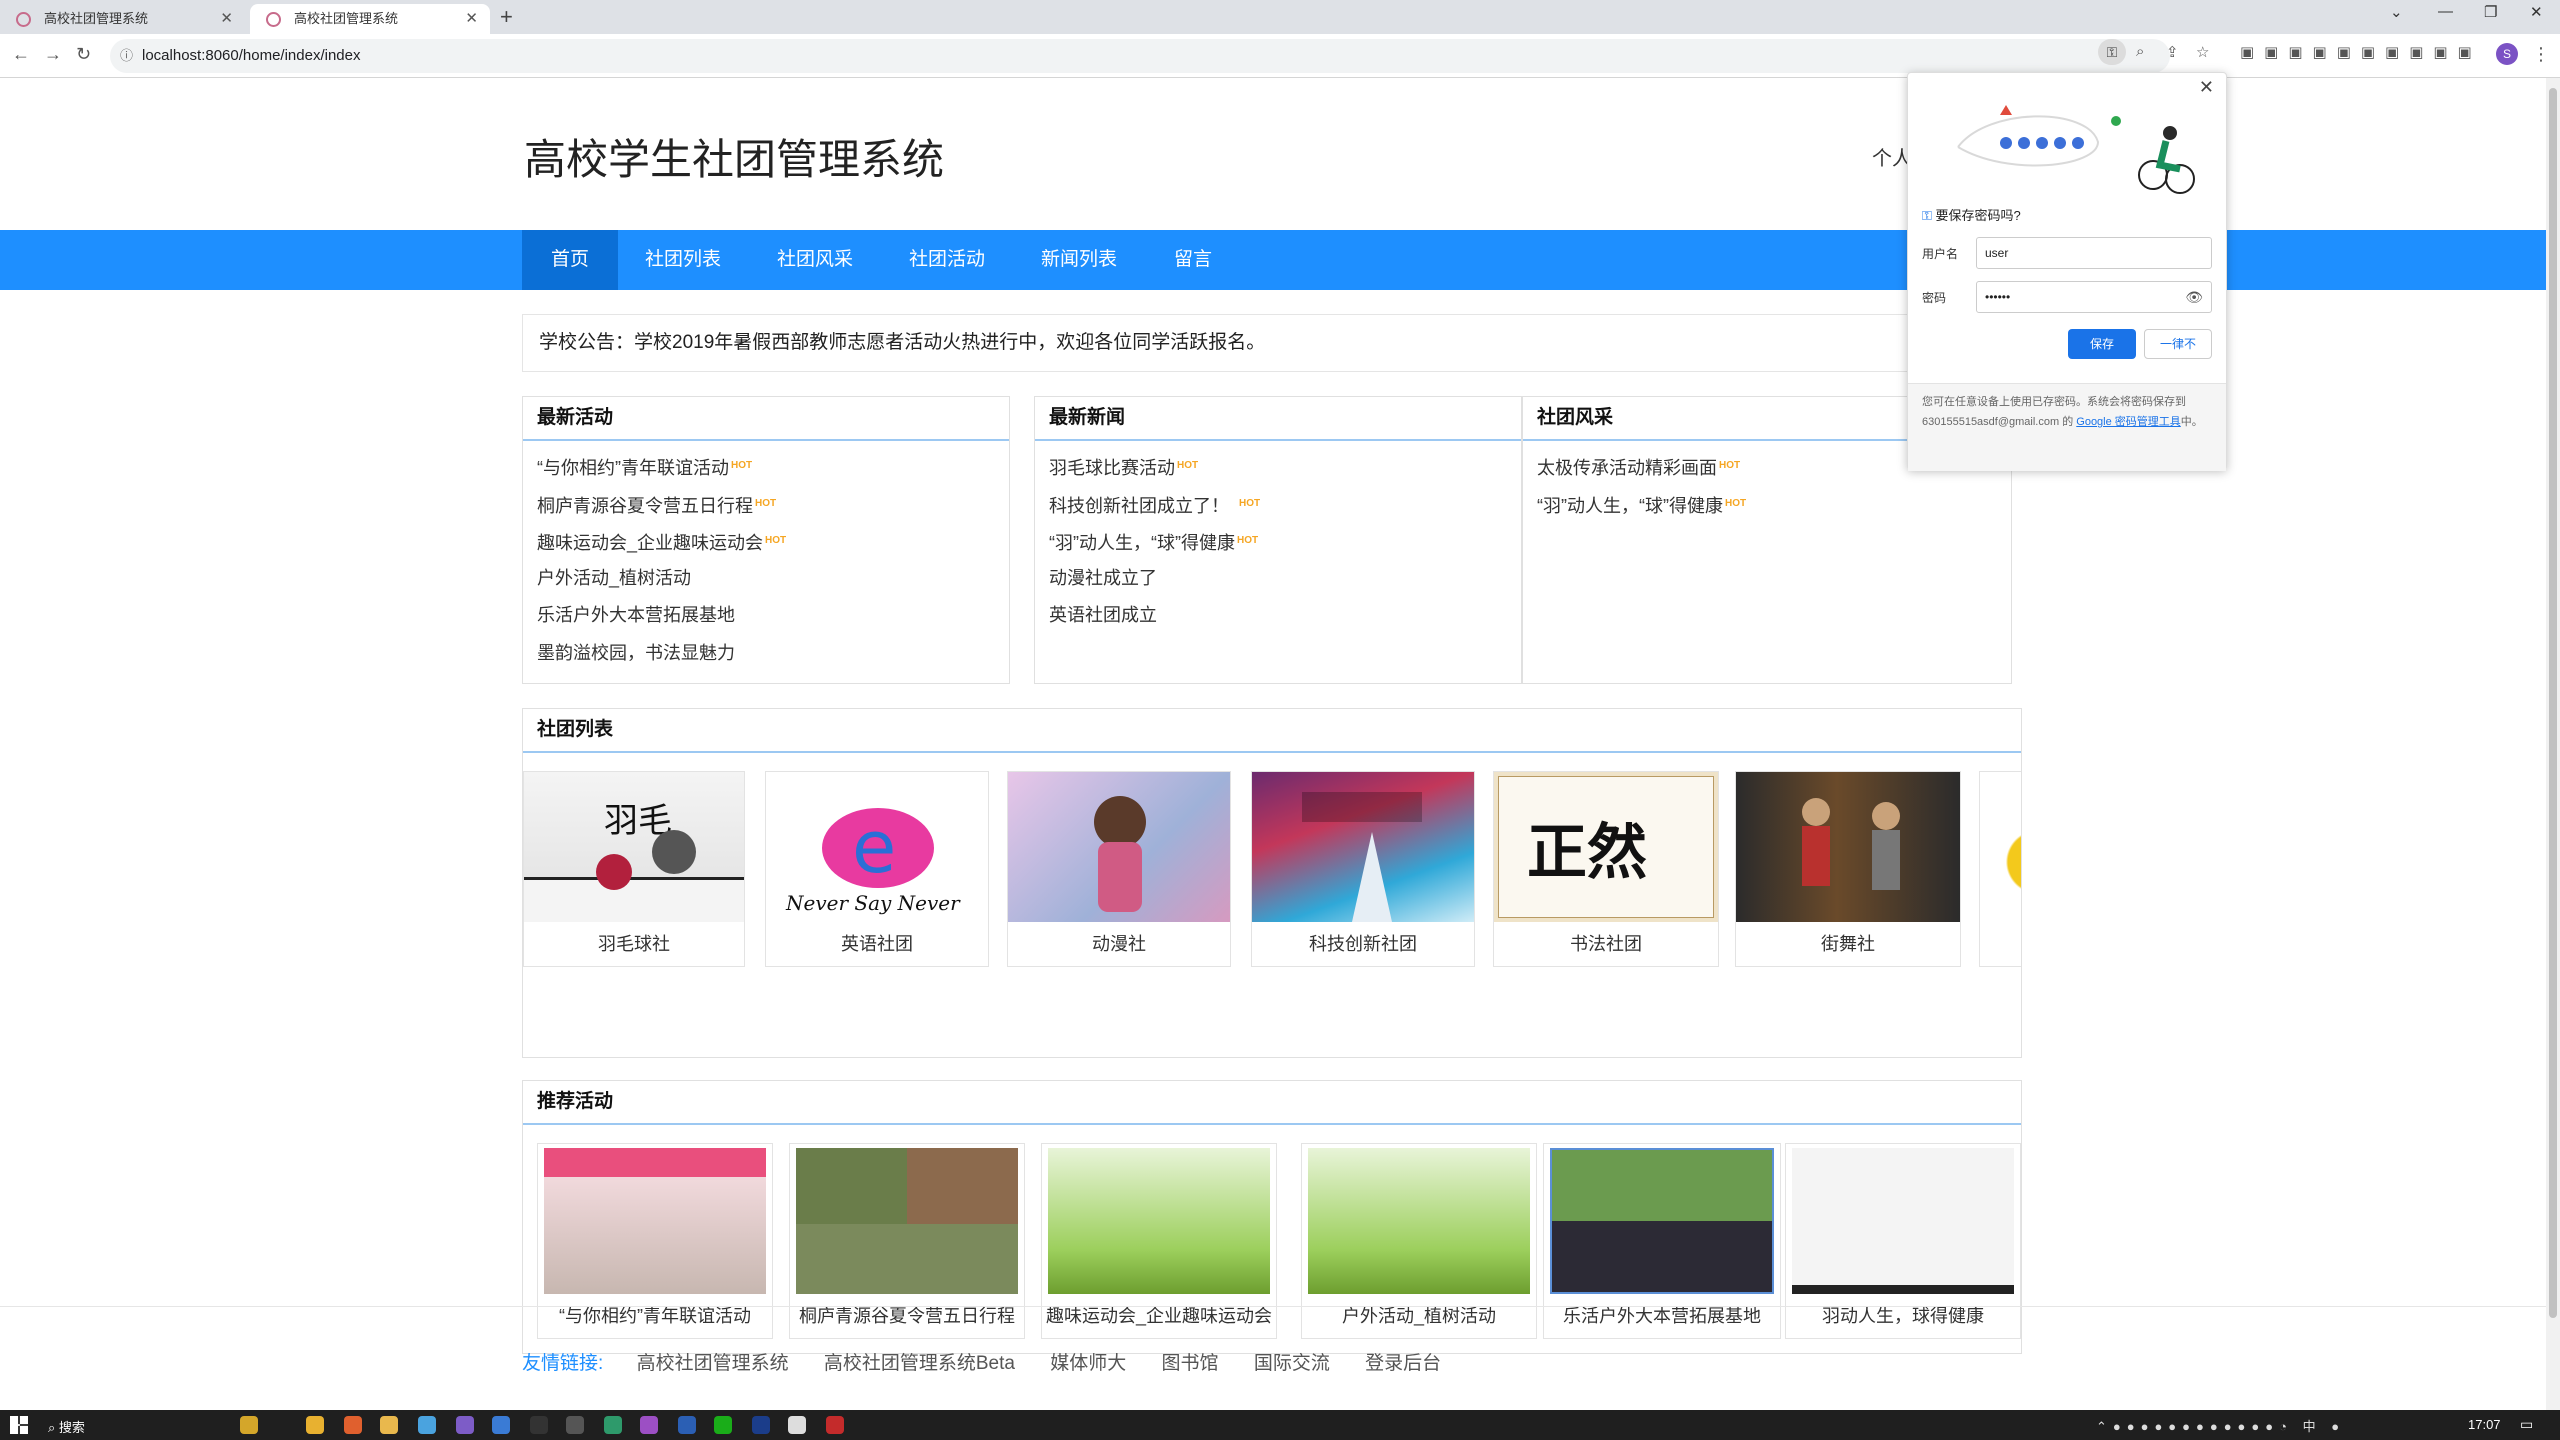 This screenshot has width=2560, height=1440. Describe the element at coordinates (2094, 253) in the screenshot. I see `username-field: user` at that location.